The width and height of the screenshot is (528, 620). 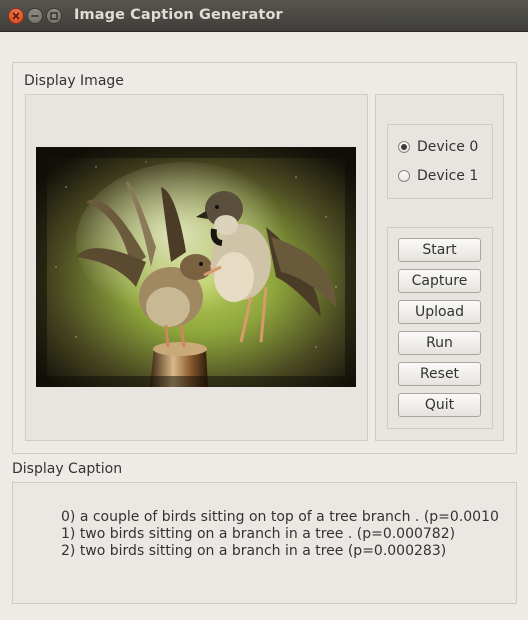 I want to click on start-button: Start, so click(x=439, y=250).